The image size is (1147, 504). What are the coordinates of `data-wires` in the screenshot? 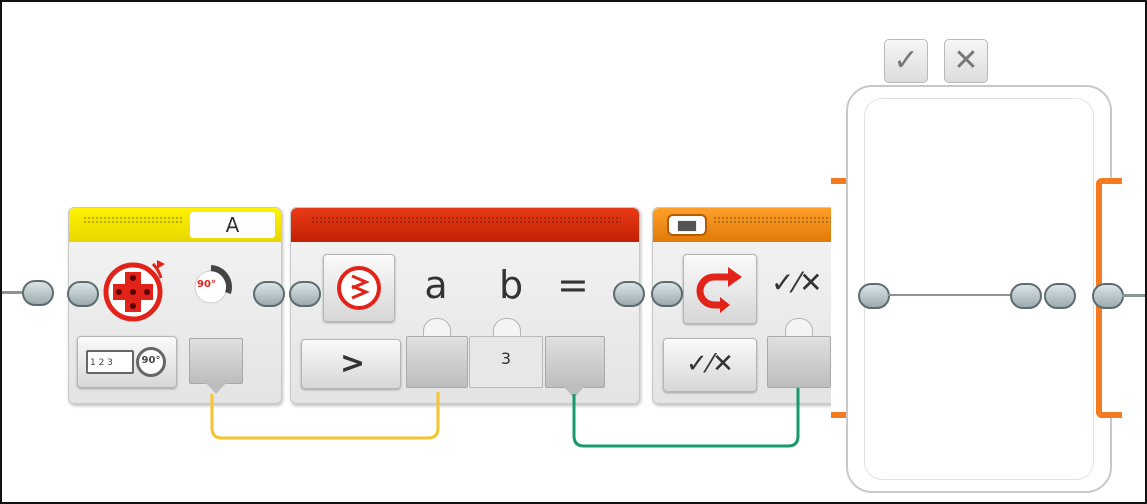 It's located at (505, 418).